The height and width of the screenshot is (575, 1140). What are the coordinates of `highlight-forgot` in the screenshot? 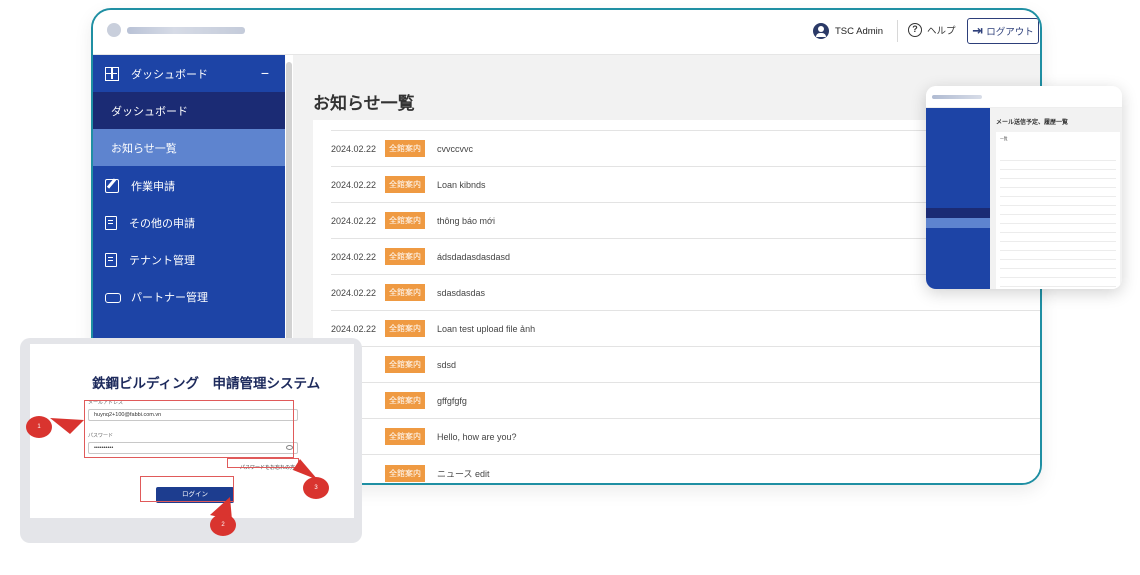 It's located at (263, 463).